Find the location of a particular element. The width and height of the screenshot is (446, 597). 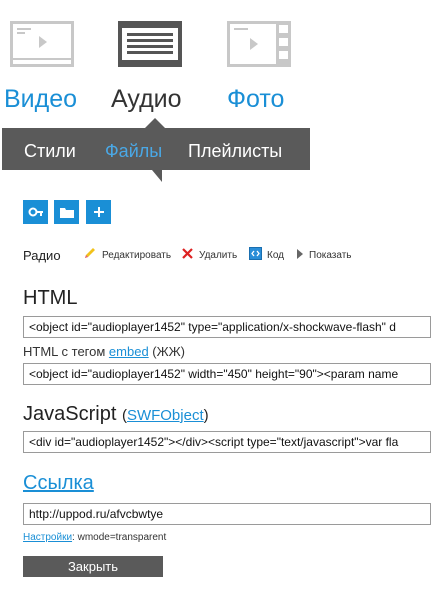

tab-audio: Аудио is located at coordinates (146, 99).